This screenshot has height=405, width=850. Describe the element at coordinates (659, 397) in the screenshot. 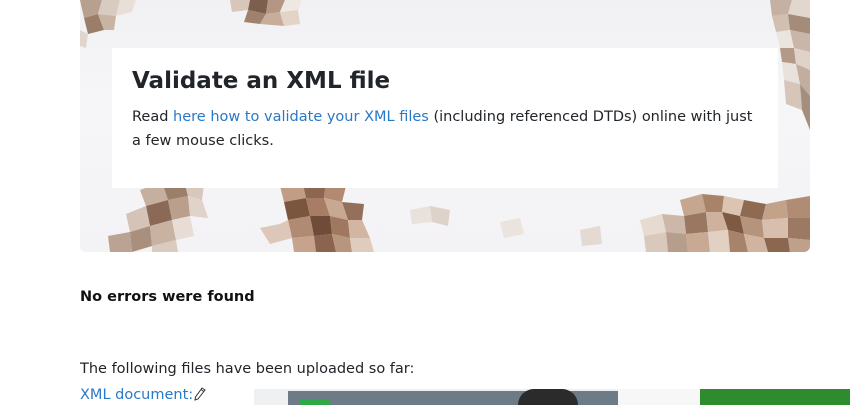

I see `ad-image-light` at that location.